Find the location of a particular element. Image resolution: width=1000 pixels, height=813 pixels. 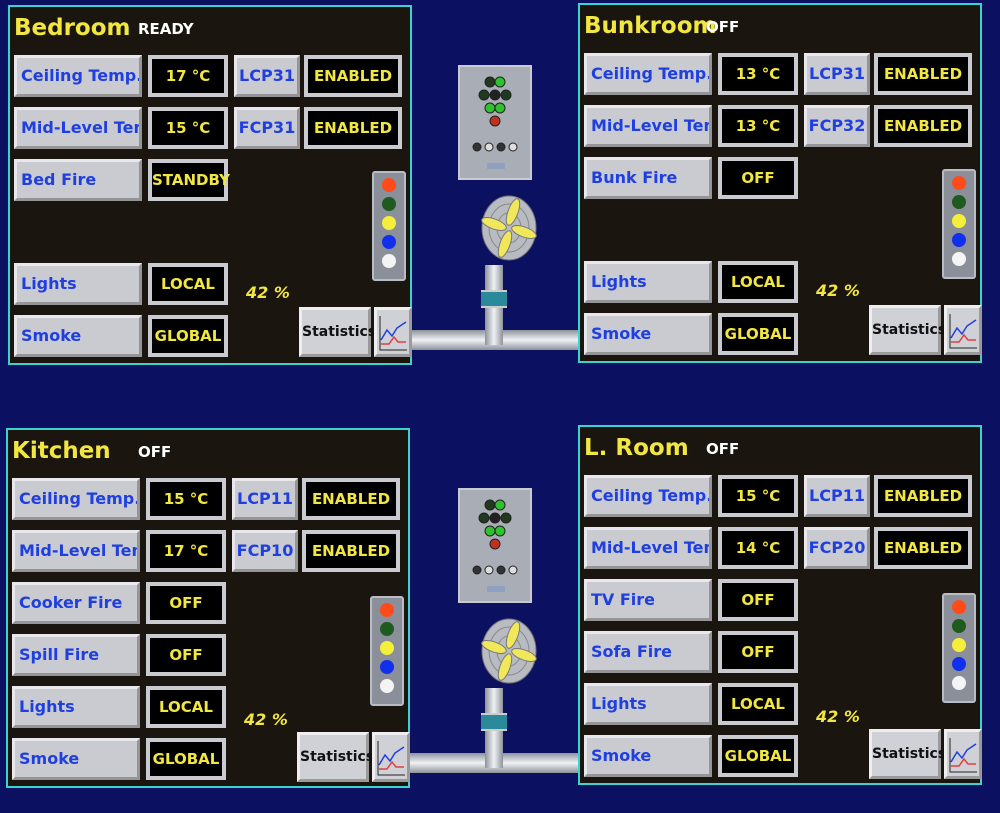

row-value-text: 14 °C is located at coordinates (758, 548).